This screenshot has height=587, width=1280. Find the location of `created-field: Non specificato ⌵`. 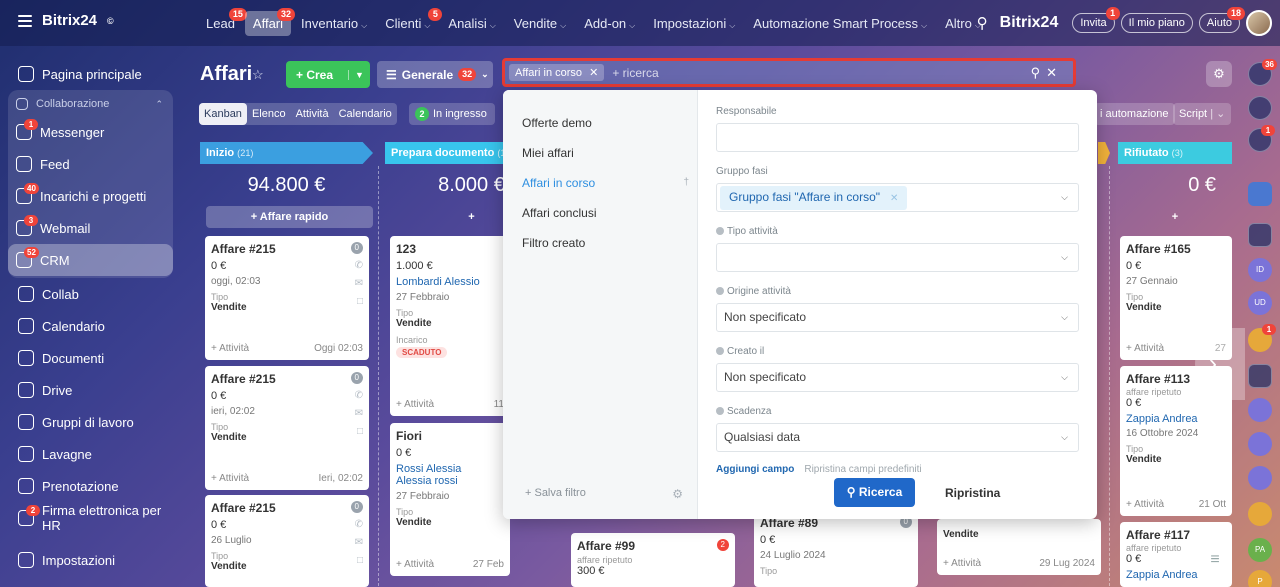

created-field: Non specificato ⌵ is located at coordinates (897, 377).